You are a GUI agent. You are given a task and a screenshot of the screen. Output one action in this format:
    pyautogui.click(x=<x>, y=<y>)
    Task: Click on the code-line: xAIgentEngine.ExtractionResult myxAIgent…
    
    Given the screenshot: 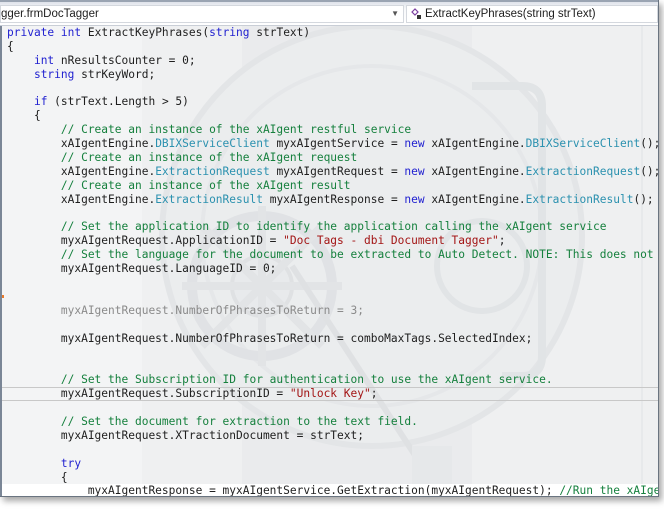 What is the action you would take?
    pyautogui.click(x=332, y=200)
    